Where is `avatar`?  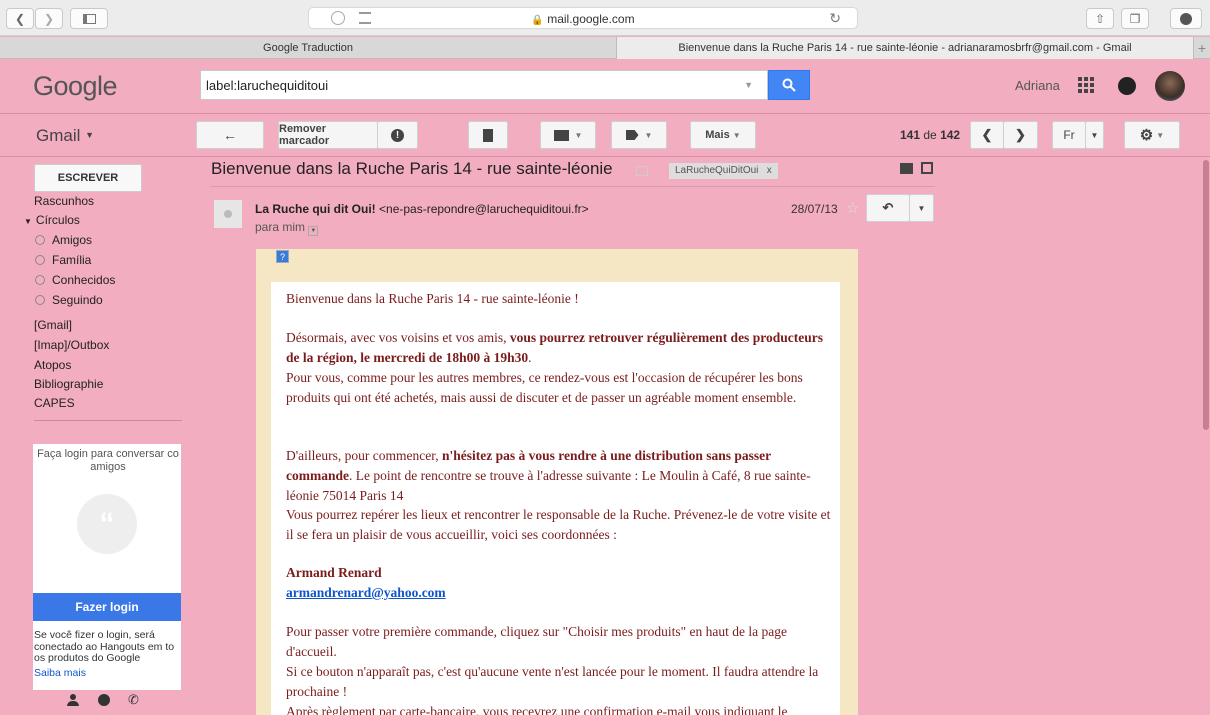
avatar is located at coordinates (1170, 86).